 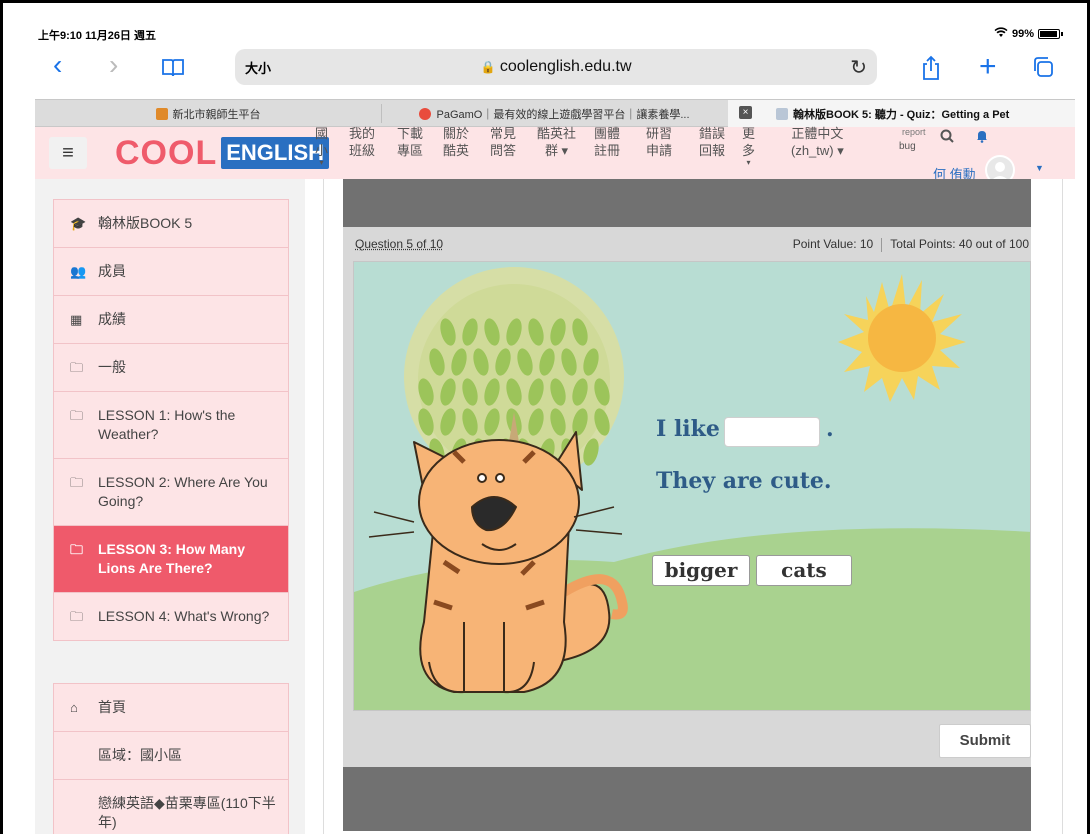 I want to click on total-points: Total Points: 40 out of 100, so click(x=959, y=244).